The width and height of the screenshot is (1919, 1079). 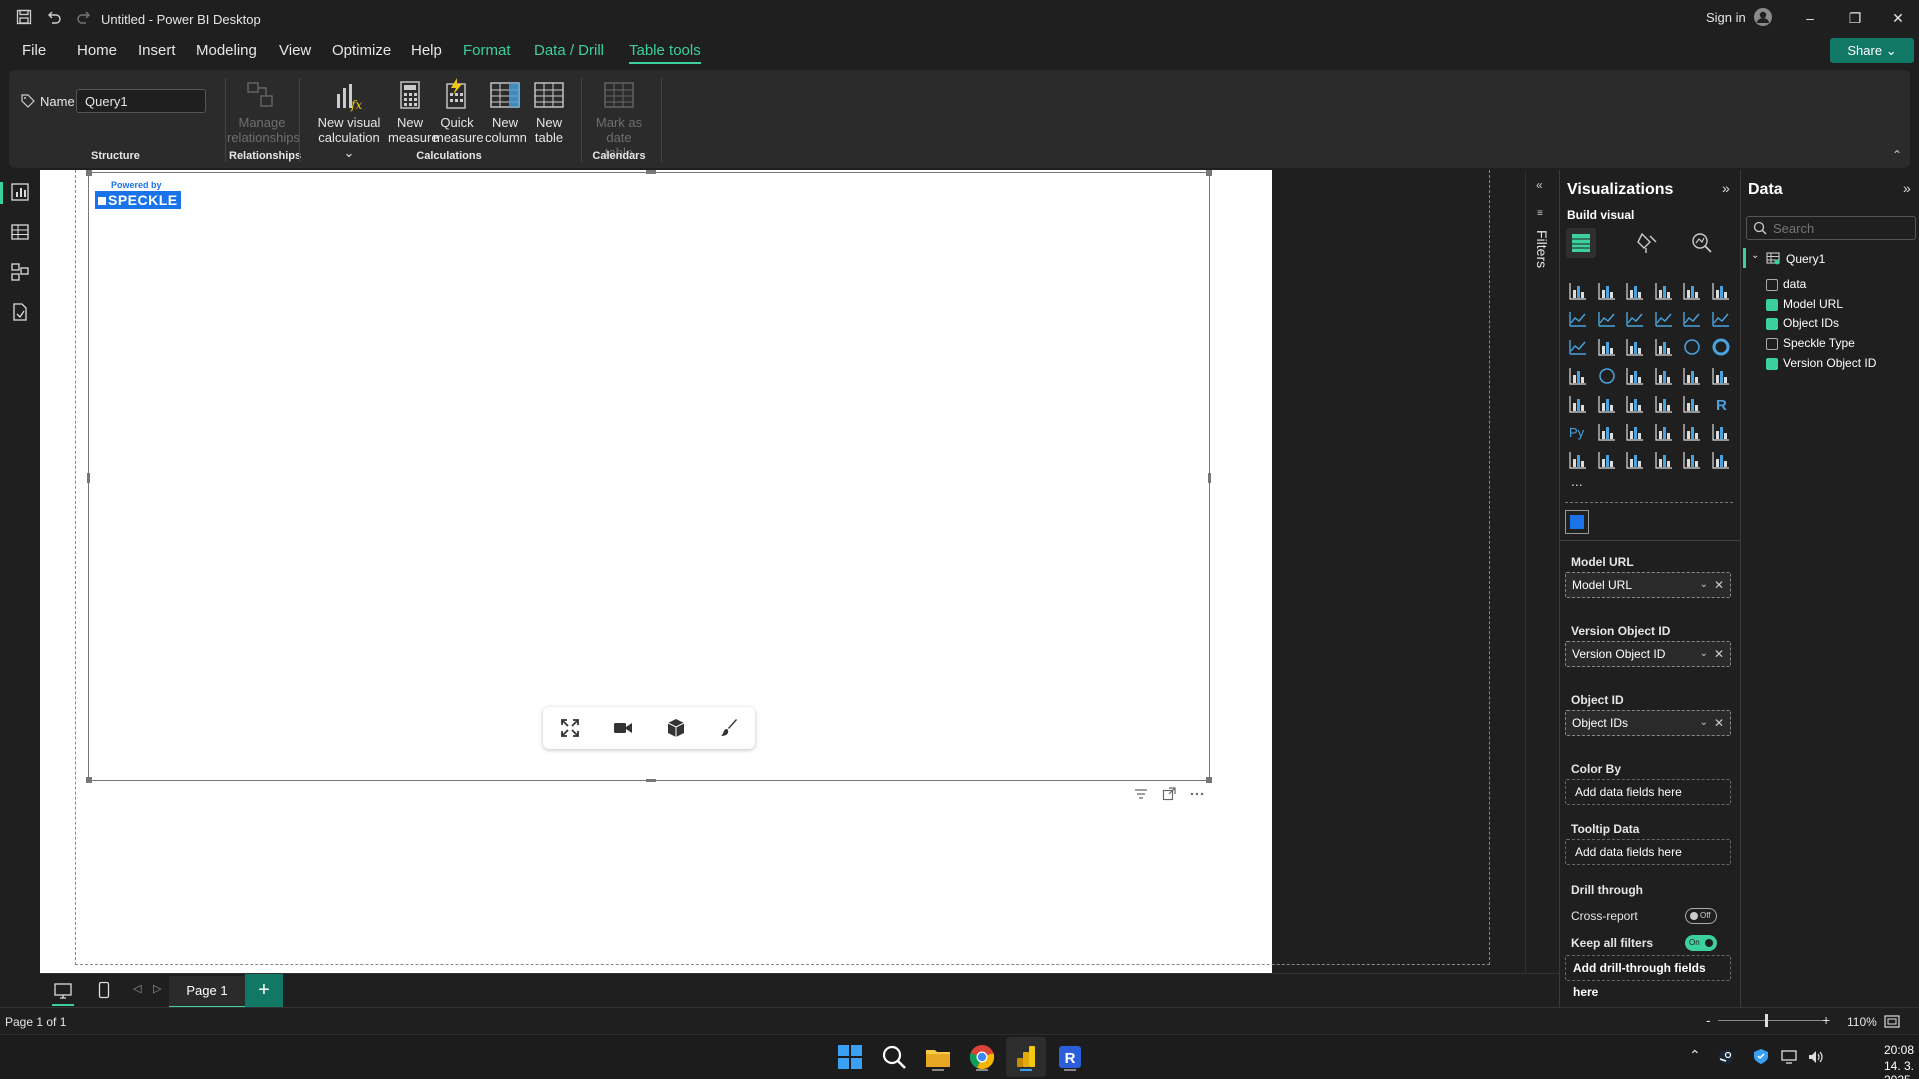 What do you see at coordinates (1663, 347) in the screenshot?
I see `scatter-chart-icon` at bounding box center [1663, 347].